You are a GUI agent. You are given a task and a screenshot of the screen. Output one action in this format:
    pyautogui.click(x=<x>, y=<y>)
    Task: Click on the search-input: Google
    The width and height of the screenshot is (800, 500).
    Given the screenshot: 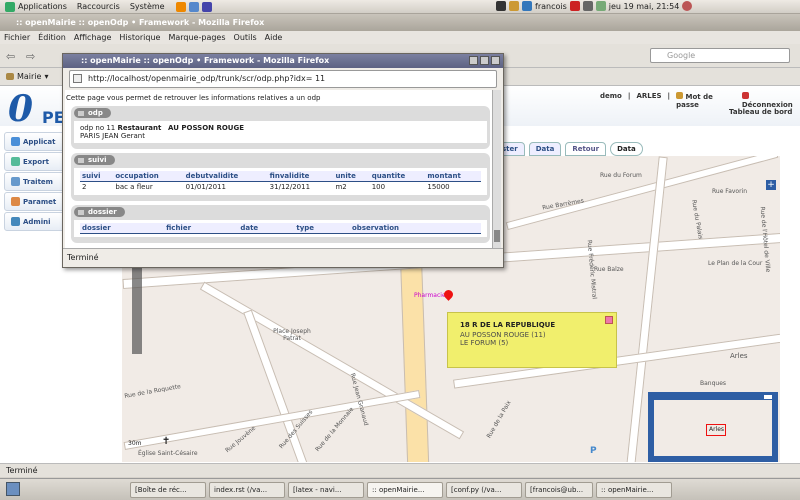 What is the action you would take?
    pyautogui.click(x=720, y=55)
    